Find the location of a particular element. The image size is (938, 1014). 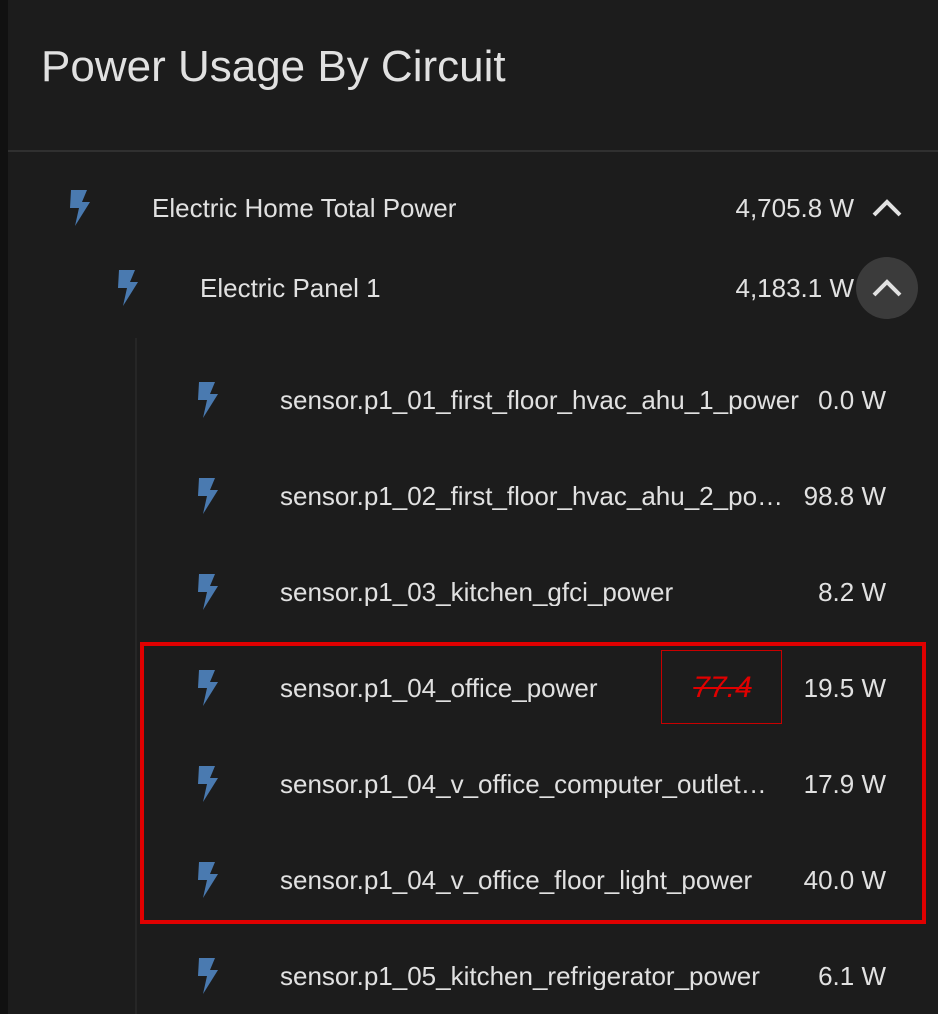

tree-row-circuit: sensor.p1_03_kitchen_gfci_power 8.2 W is located at coordinates (473, 592).